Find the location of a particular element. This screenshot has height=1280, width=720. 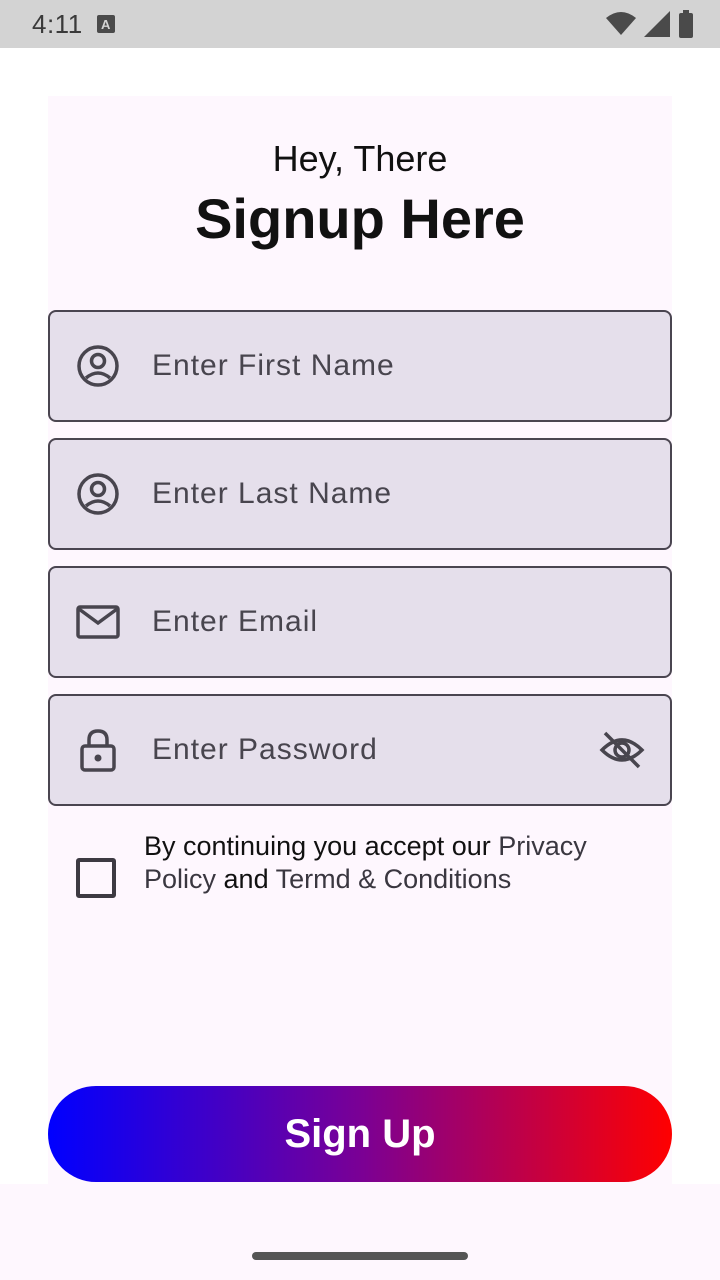

first-name-input is located at coordinates (411, 366).